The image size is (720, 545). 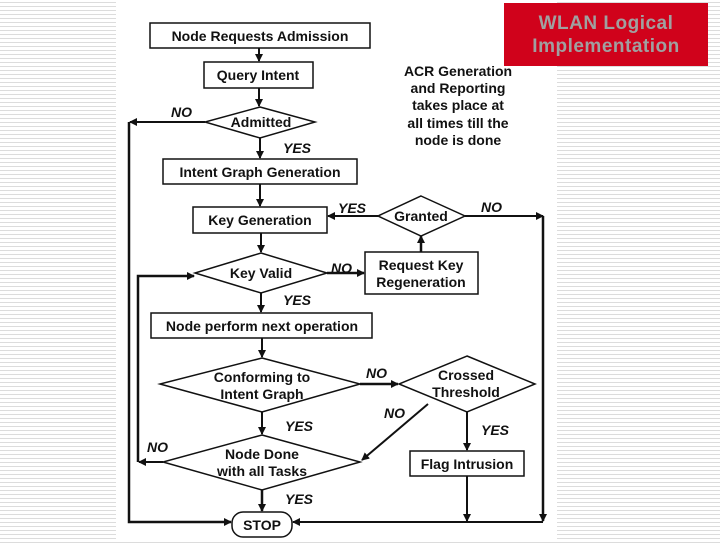 What do you see at coordinates (259, 172) in the screenshot?
I see `node-intent-graph-text: Intent Graph Generation` at bounding box center [259, 172].